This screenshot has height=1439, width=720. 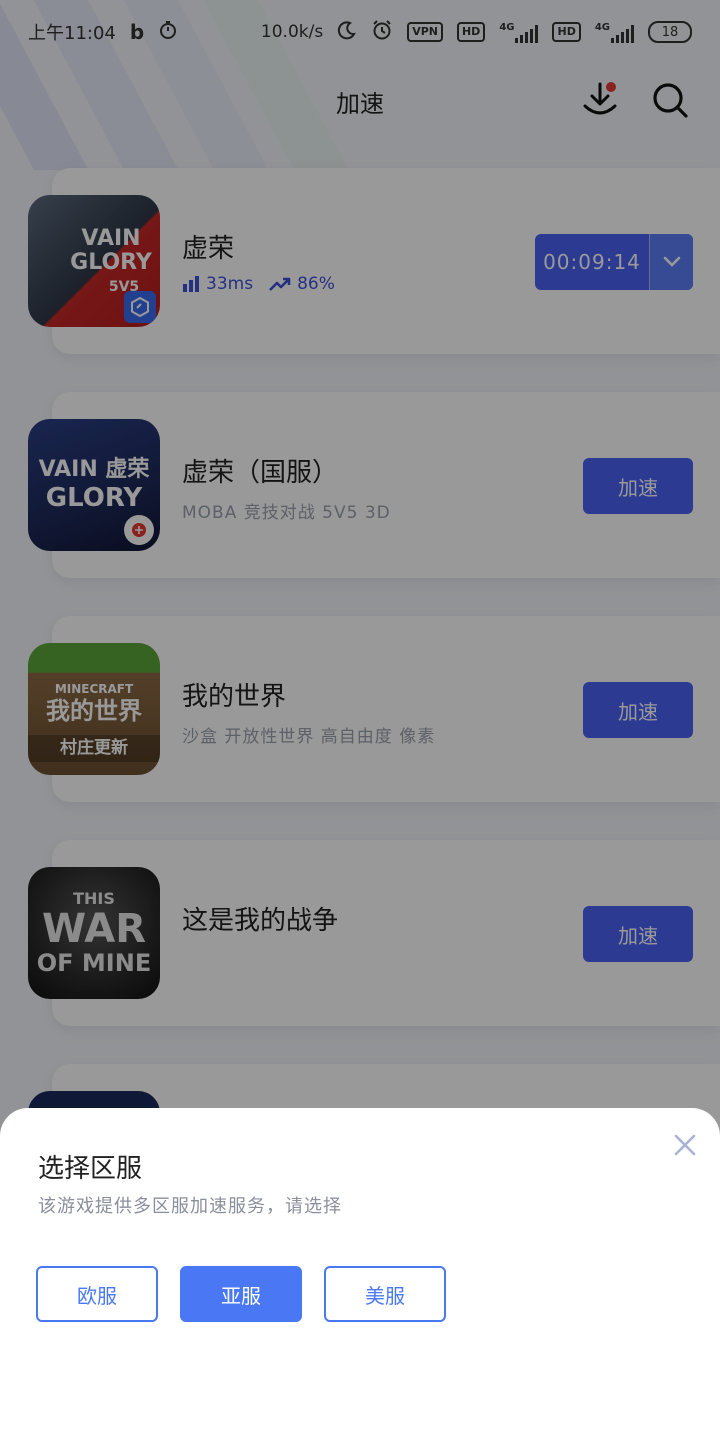 What do you see at coordinates (385, 1294) in the screenshot?
I see `region-us-button: 美服` at bounding box center [385, 1294].